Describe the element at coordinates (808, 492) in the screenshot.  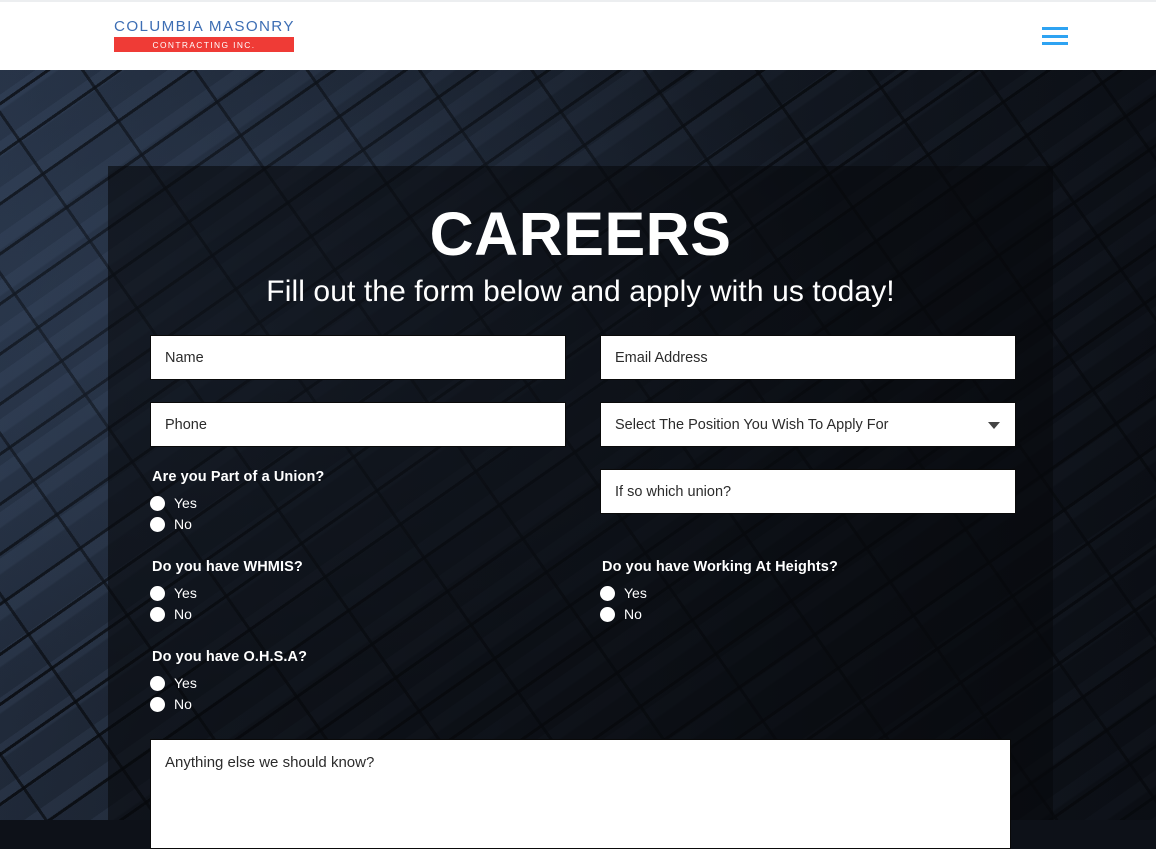
I see `union-name-input` at that location.